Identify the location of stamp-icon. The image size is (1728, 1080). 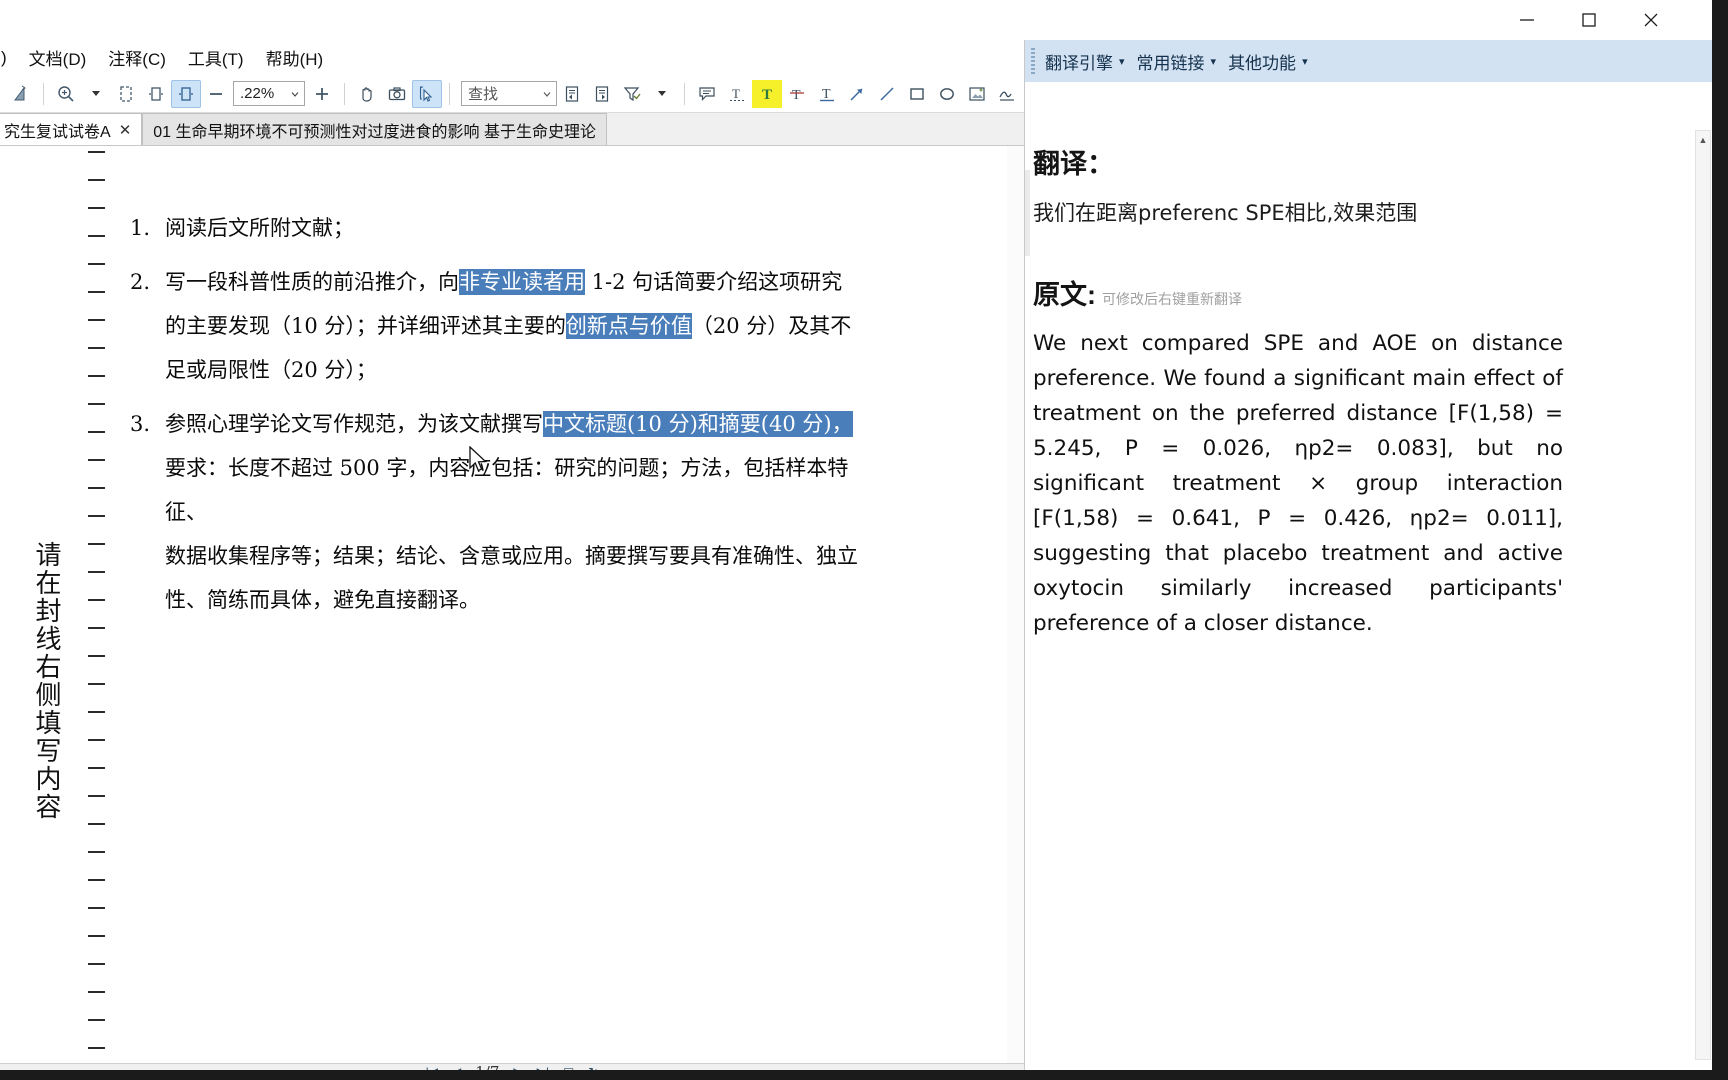
(977, 94).